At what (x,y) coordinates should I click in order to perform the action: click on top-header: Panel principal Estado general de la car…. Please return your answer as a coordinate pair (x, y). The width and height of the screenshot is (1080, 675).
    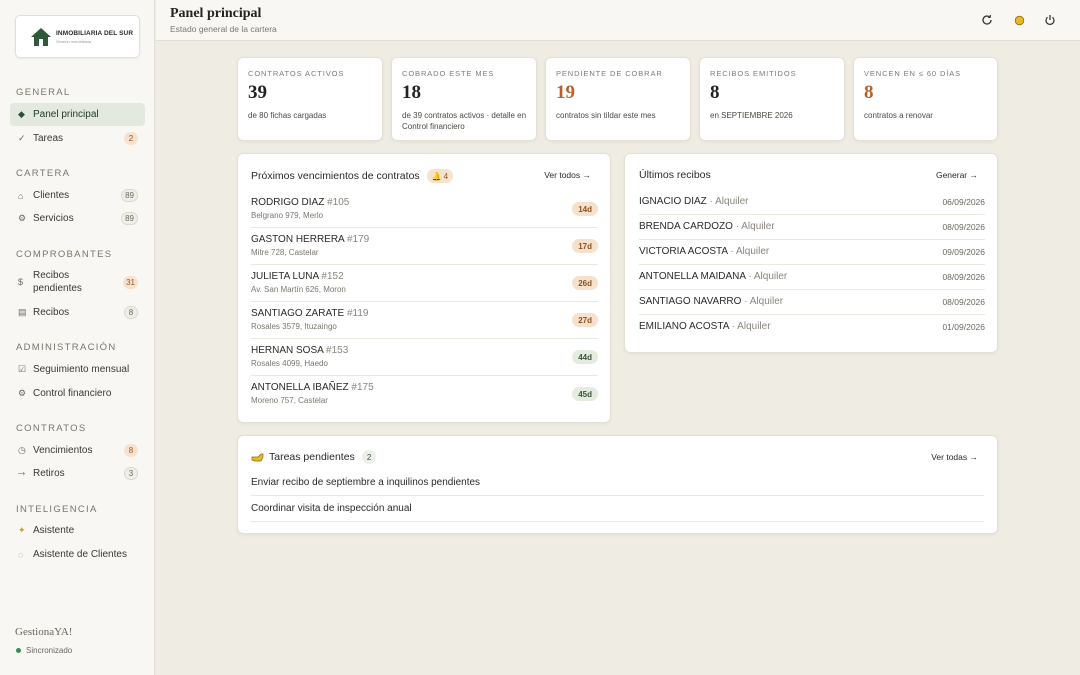
    Looking at the image, I should click on (618, 20).